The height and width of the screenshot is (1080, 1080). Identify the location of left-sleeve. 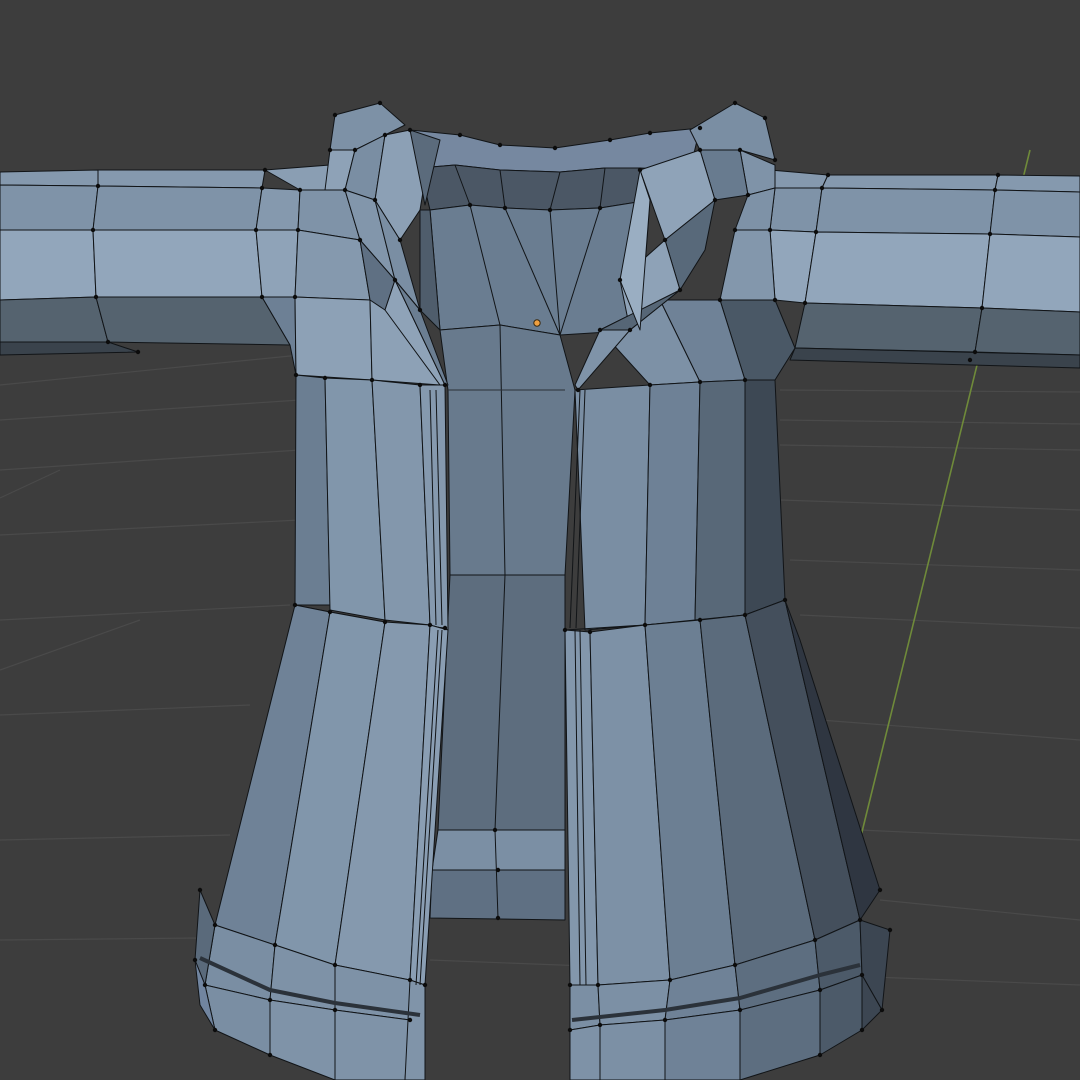
(145, 262).